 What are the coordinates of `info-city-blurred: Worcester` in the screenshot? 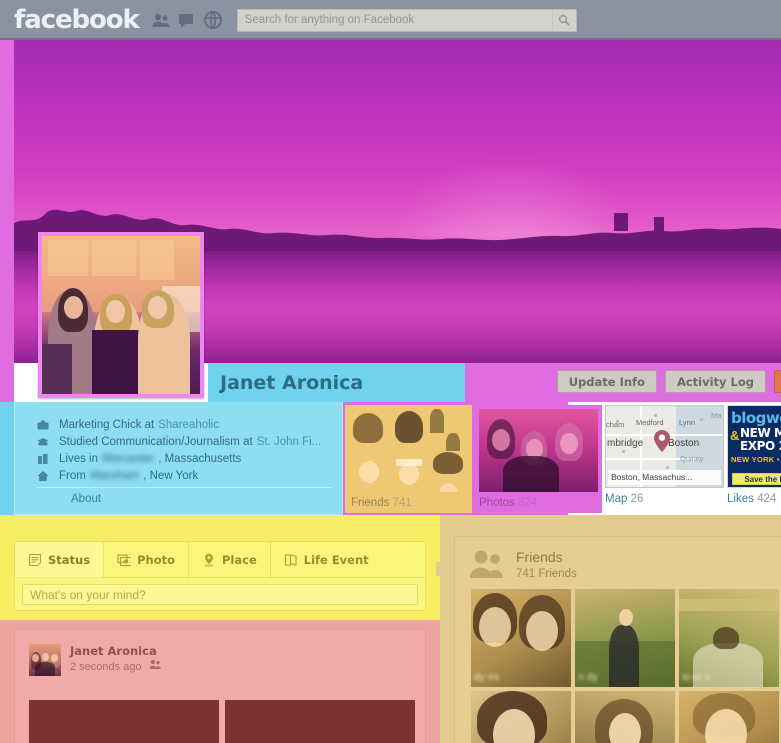 It's located at (128, 459).